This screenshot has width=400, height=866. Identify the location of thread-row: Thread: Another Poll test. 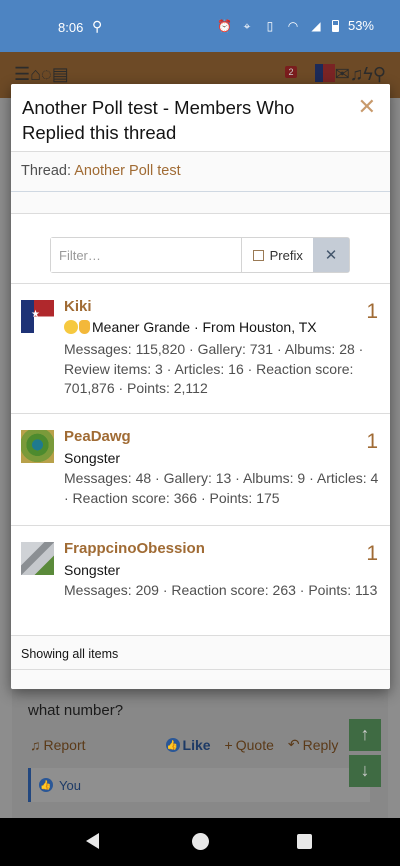
(200, 172).